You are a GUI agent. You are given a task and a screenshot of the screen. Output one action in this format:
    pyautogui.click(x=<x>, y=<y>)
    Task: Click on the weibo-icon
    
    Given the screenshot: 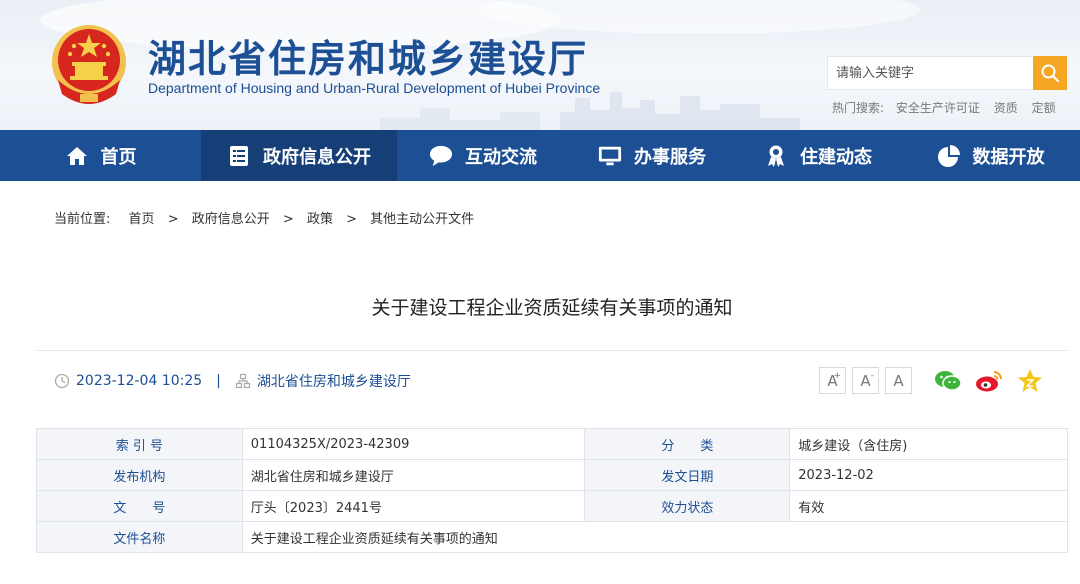 What is the action you would take?
    pyautogui.click(x=989, y=381)
    